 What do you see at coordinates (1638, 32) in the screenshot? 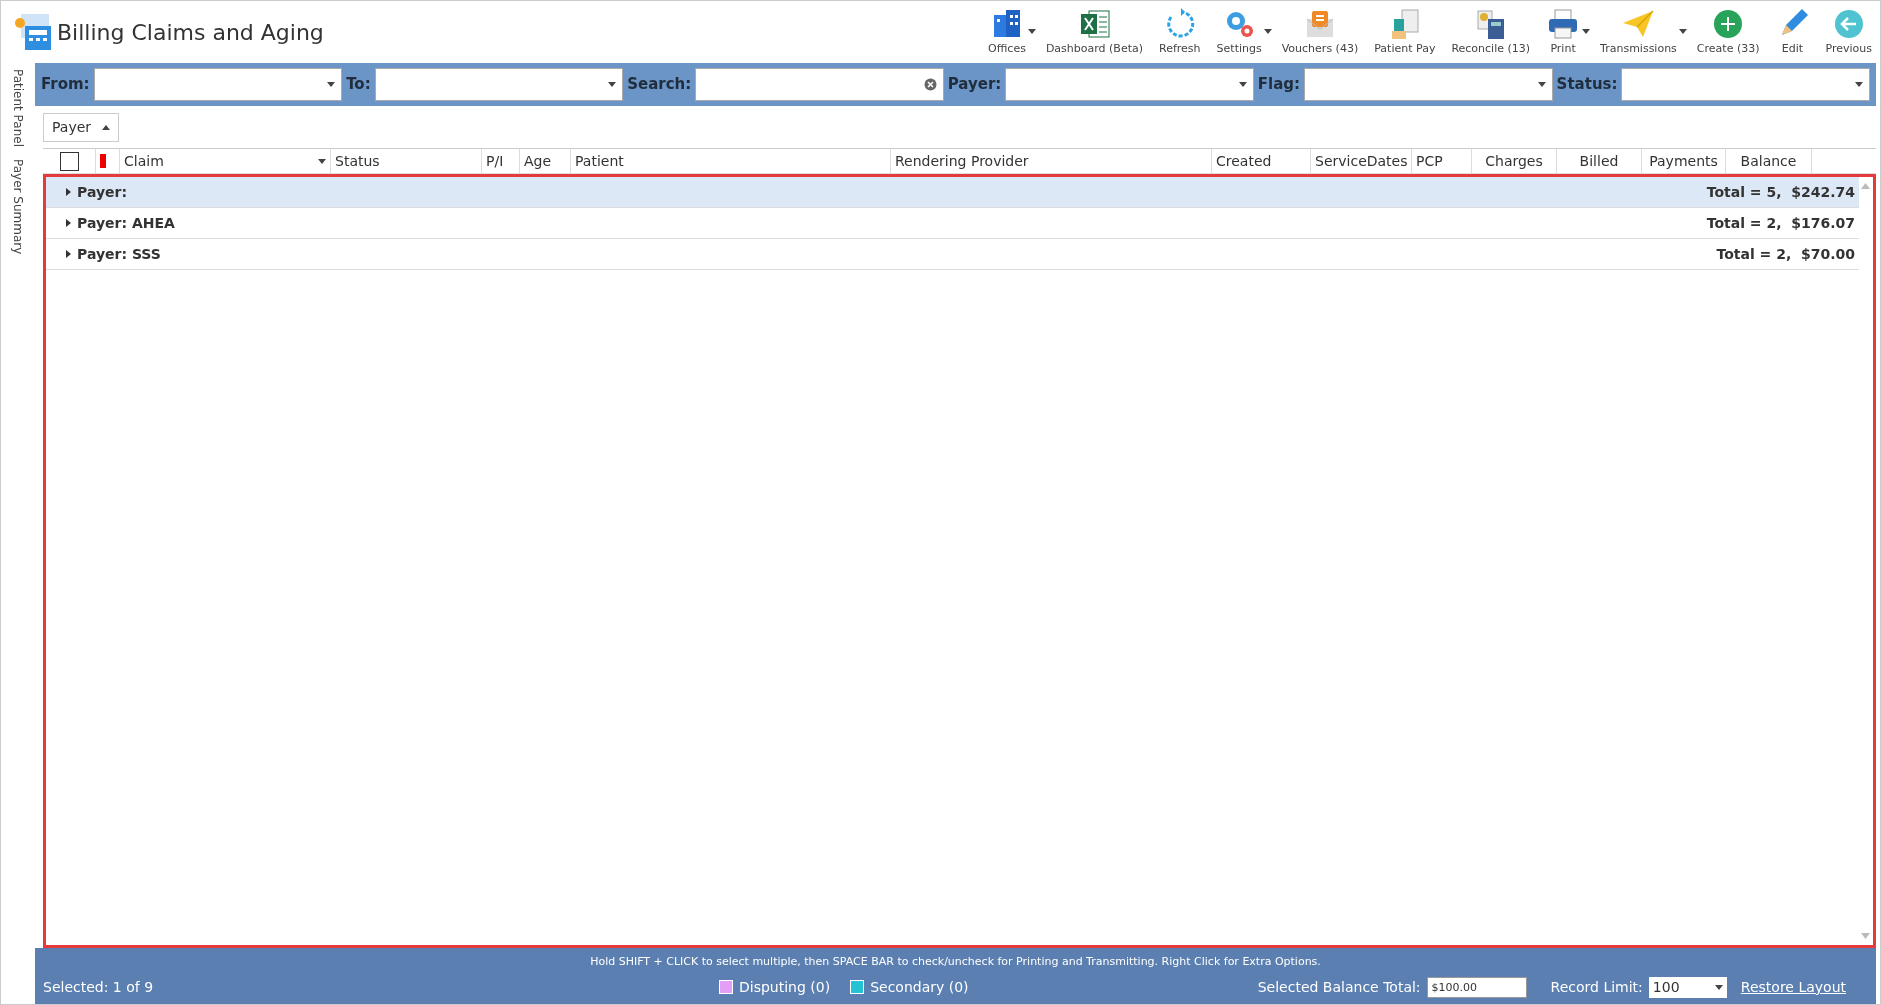
I see `toolbar-button: Transmissions` at bounding box center [1638, 32].